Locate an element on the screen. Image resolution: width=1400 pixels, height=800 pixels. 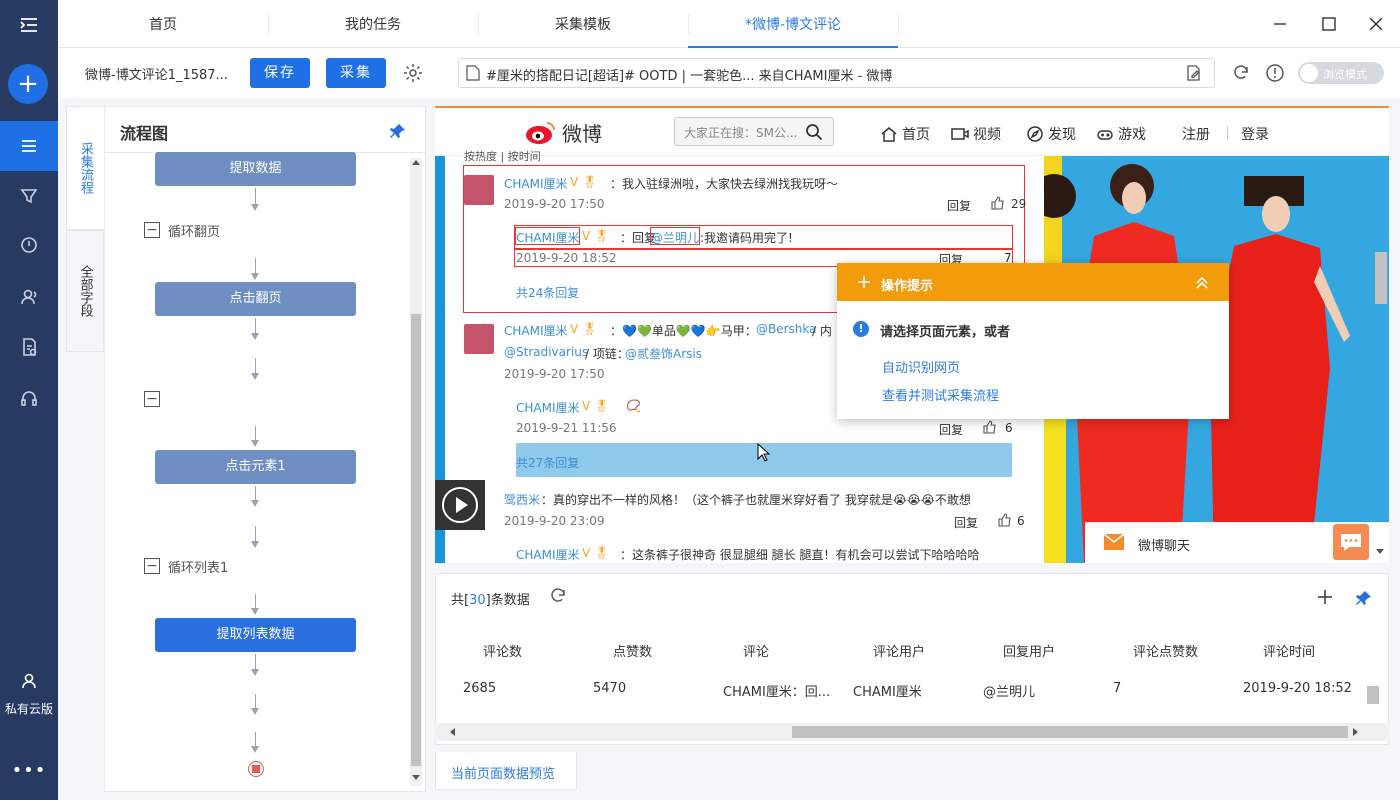
flow-loop-paging: − 循环翻页 is located at coordinates (182, 230).